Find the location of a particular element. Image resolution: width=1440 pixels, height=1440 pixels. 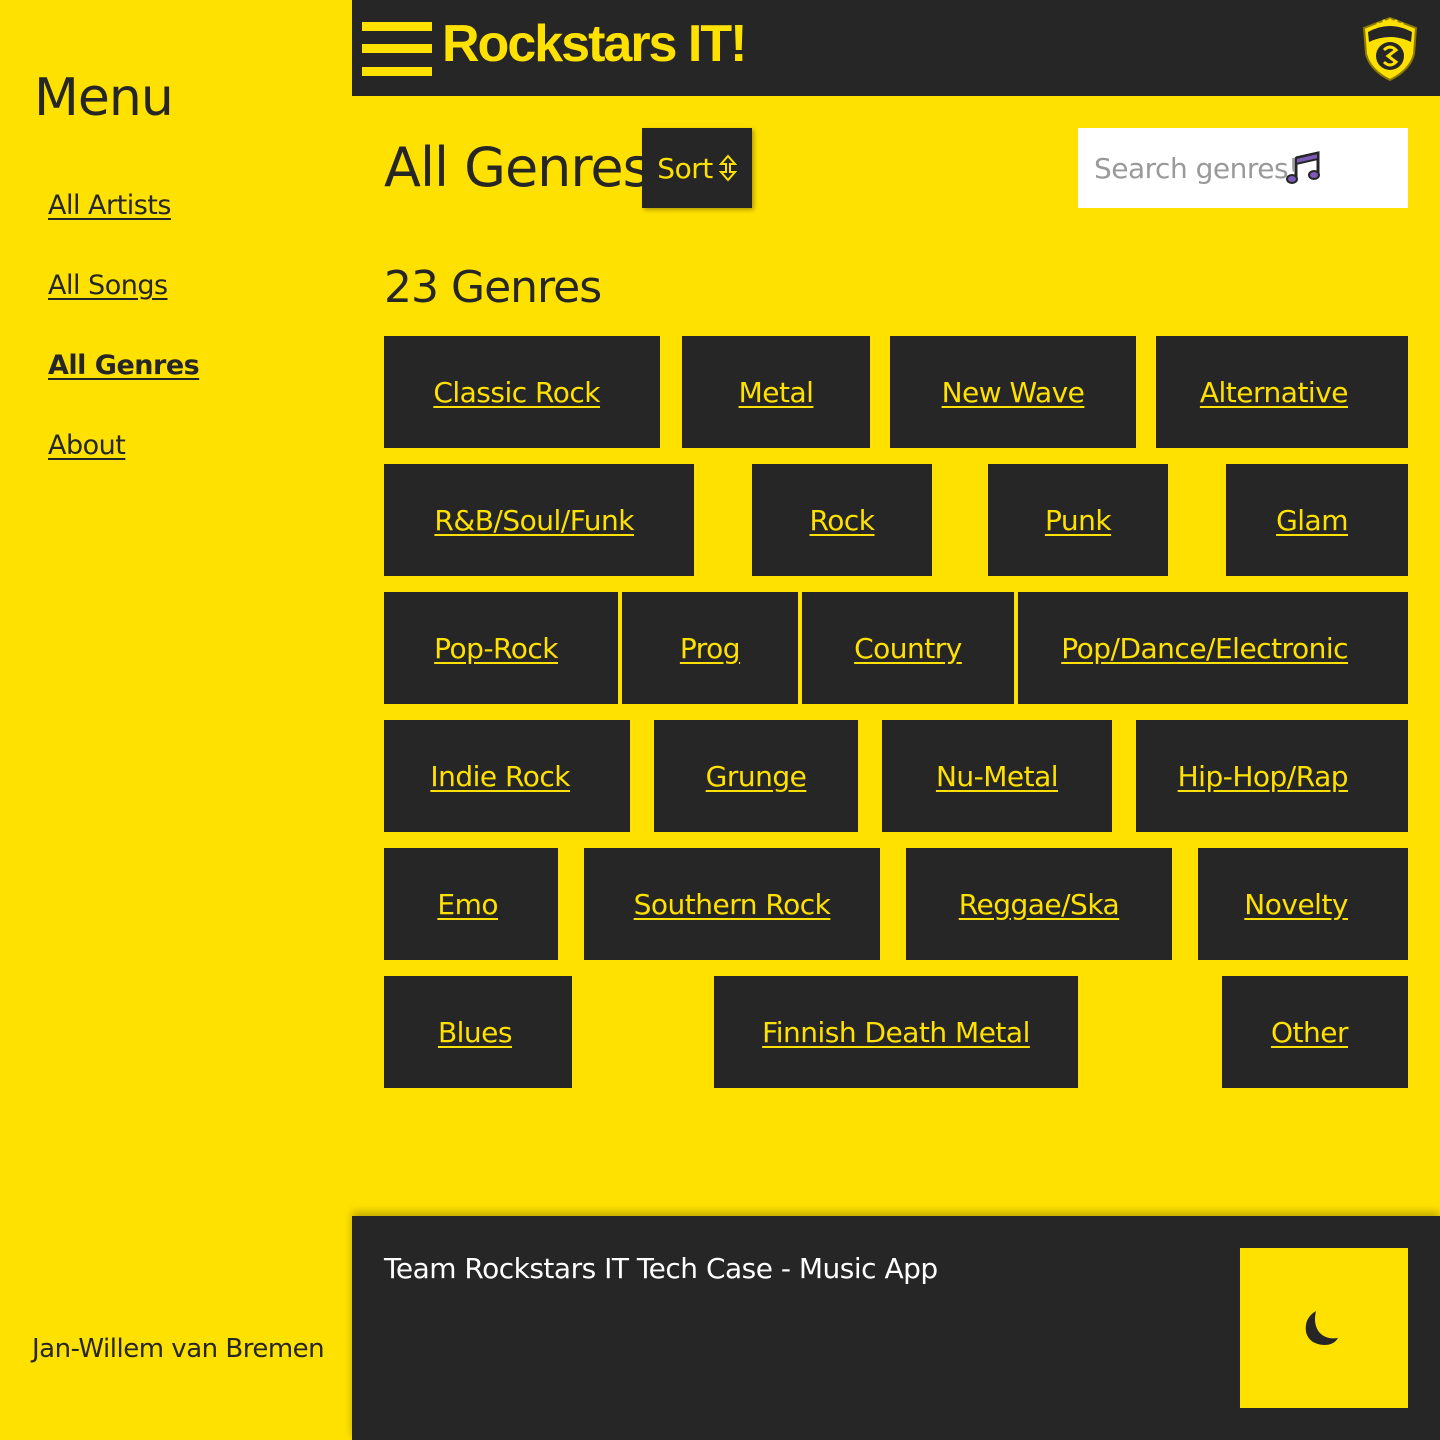

nav-link-all-genres: All Genres is located at coordinates (124, 365).